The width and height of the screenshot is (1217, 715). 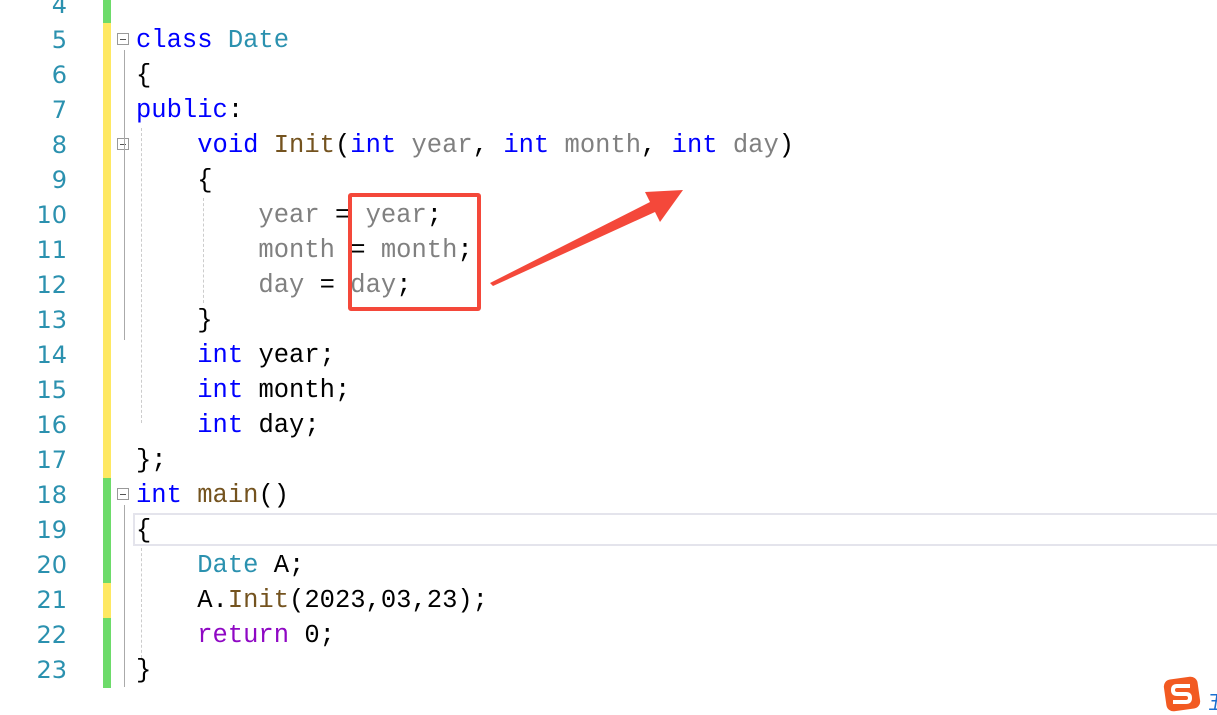 I want to click on sogou-s-icon, so click(x=1182, y=694).